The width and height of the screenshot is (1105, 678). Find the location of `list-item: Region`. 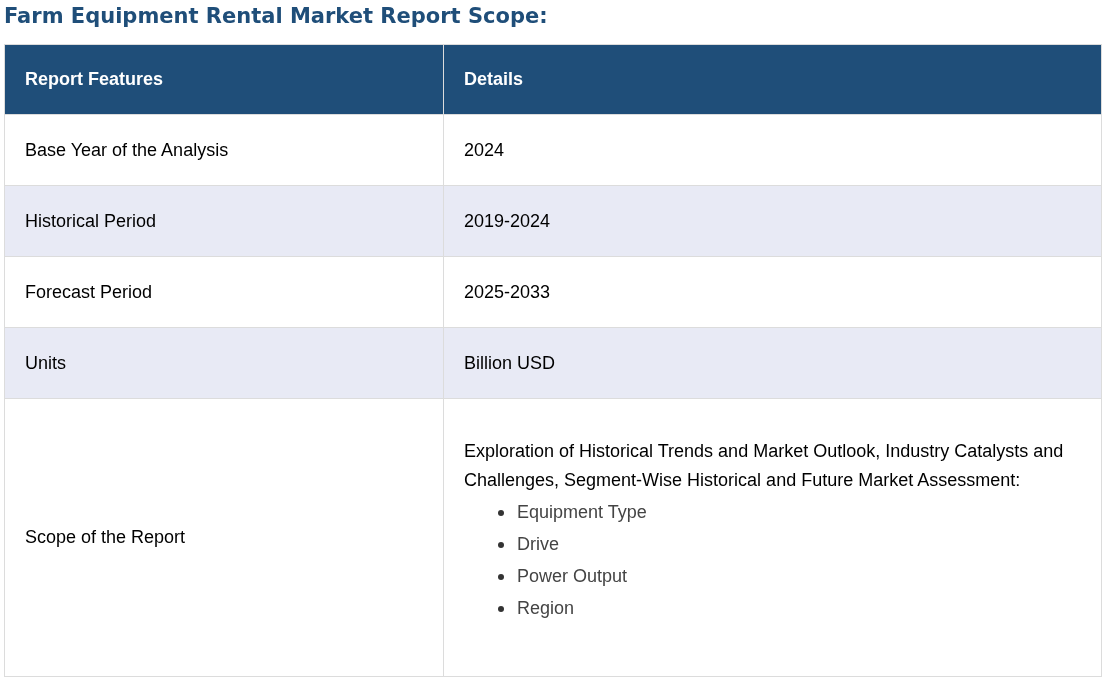

list-item: Region is located at coordinates (546, 608).